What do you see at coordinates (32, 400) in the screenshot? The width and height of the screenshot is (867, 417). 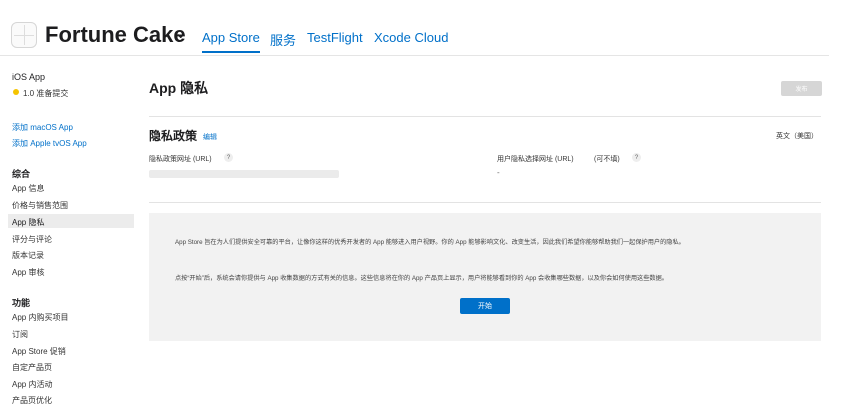 I see `sidebar-item-product-page-optimization: 产品页优化` at bounding box center [32, 400].